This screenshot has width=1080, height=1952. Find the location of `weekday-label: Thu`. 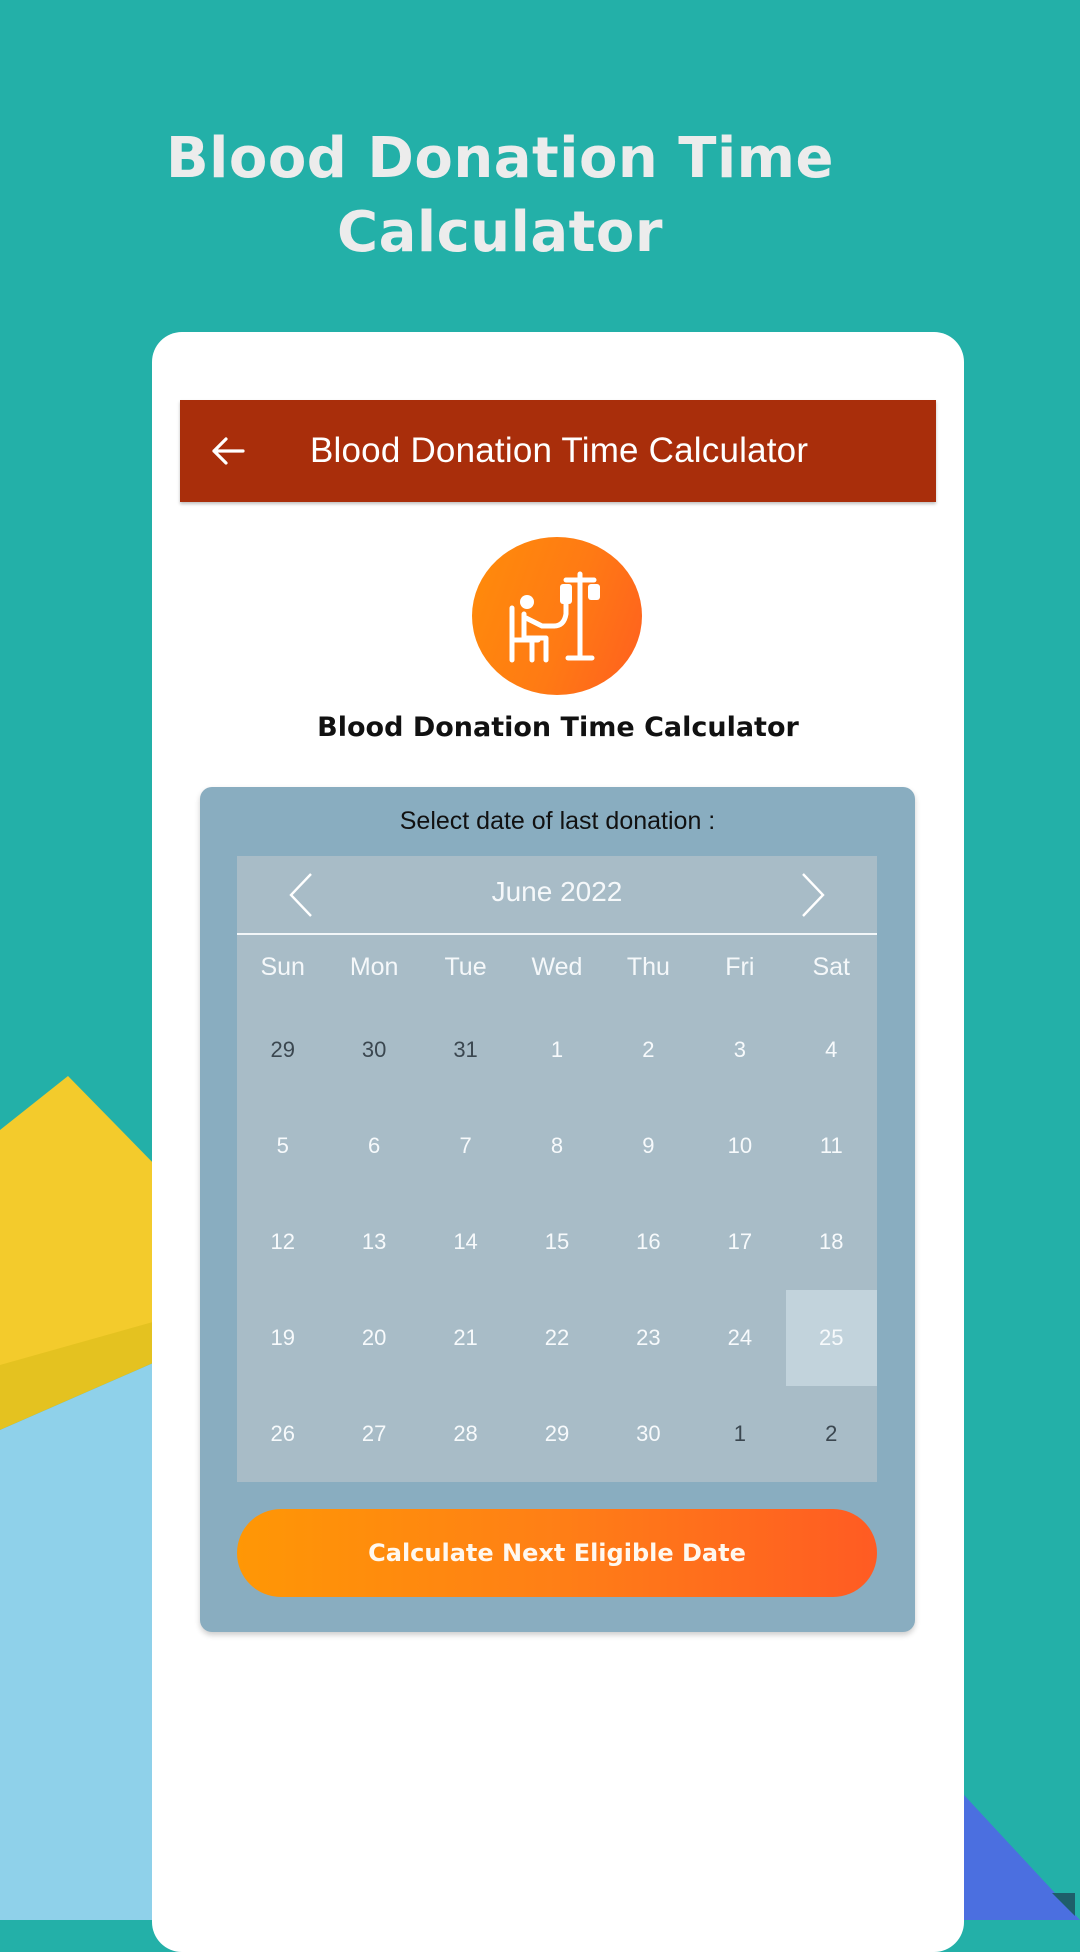

weekday-label: Thu is located at coordinates (648, 967).